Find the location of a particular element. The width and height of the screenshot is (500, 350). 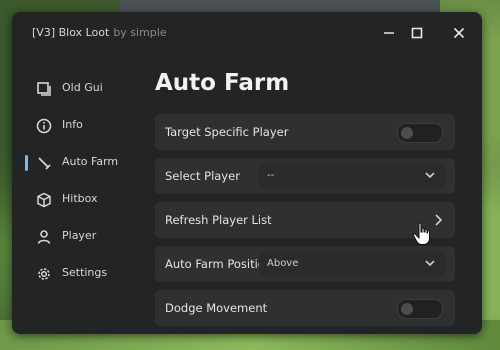

row-label: Auto Farm Position is located at coordinates (219, 264).